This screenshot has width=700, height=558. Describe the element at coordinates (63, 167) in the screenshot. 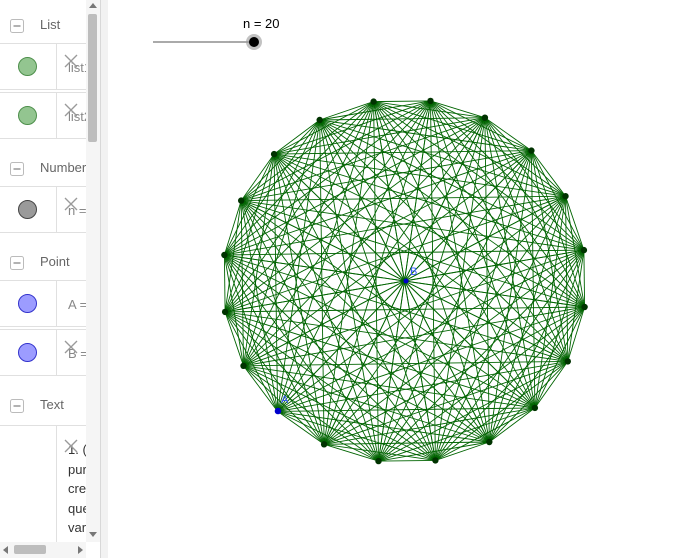

I see `group-label-number: Number` at that location.